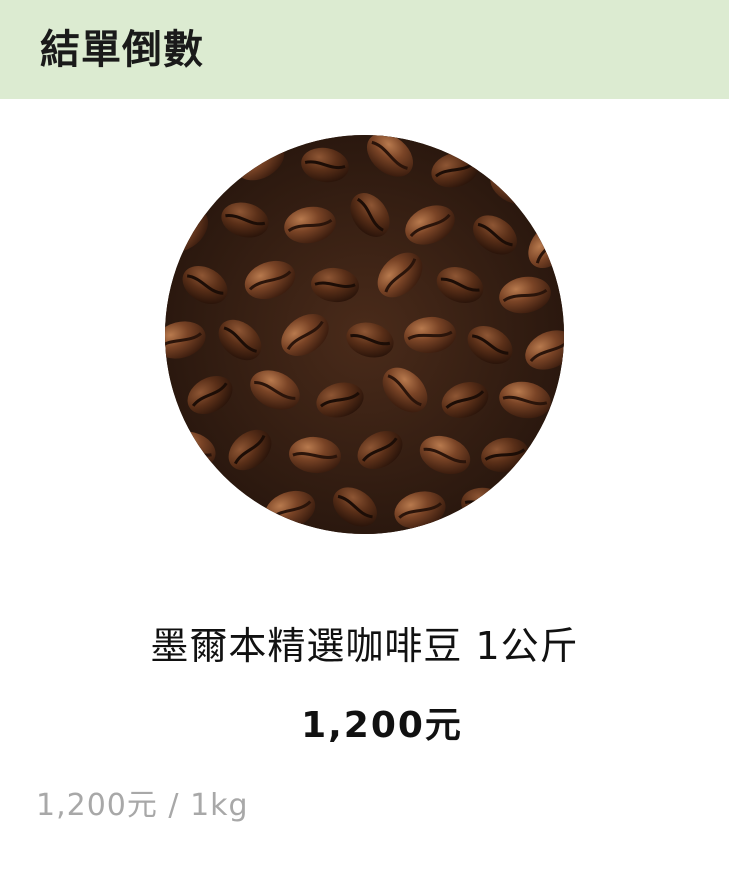  Describe the element at coordinates (364, 646) in the screenshot. I see `product-name: 墨爾本精選咖啡豆 1公斤` at that location.